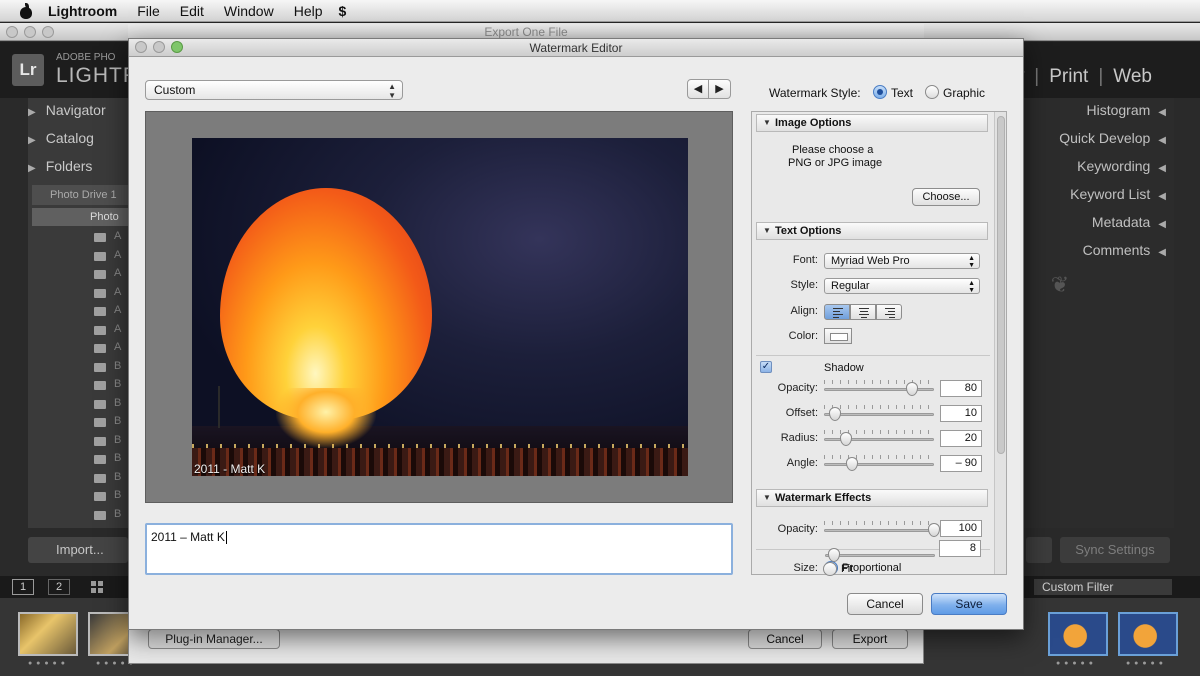 This screenshot has width=1200, height=676. I want to click on align-center-icon, so click(863, 312).